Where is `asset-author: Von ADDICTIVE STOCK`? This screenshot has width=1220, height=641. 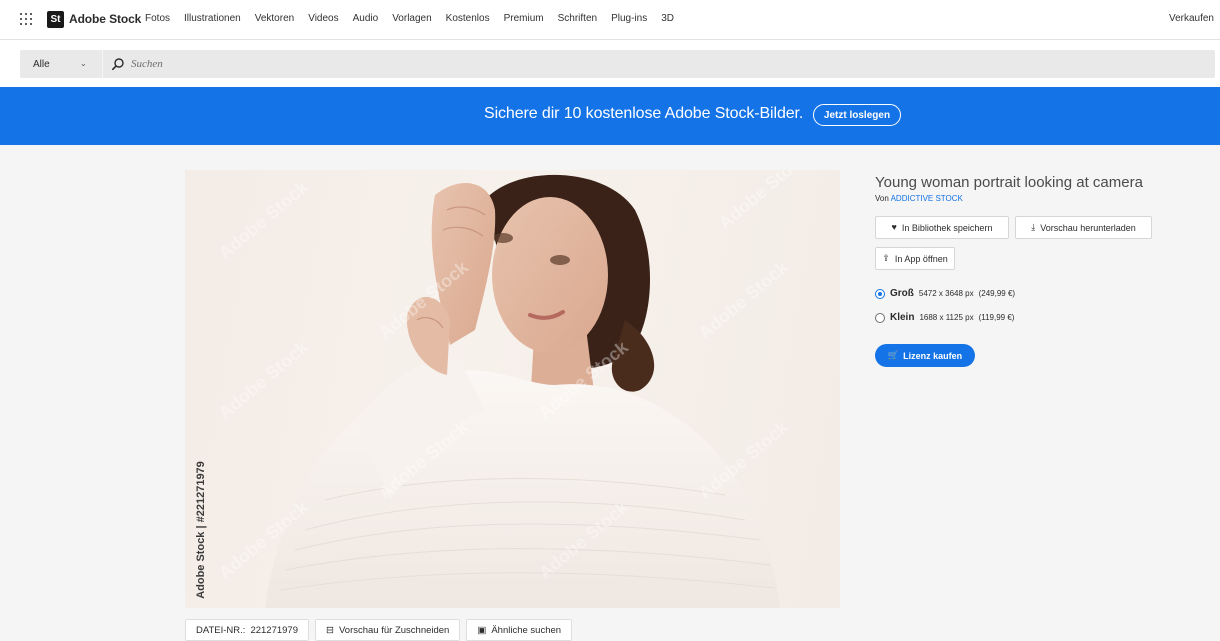
asset-author: Von ADDICTIVE STOCK is located at coordinates (919, 198).